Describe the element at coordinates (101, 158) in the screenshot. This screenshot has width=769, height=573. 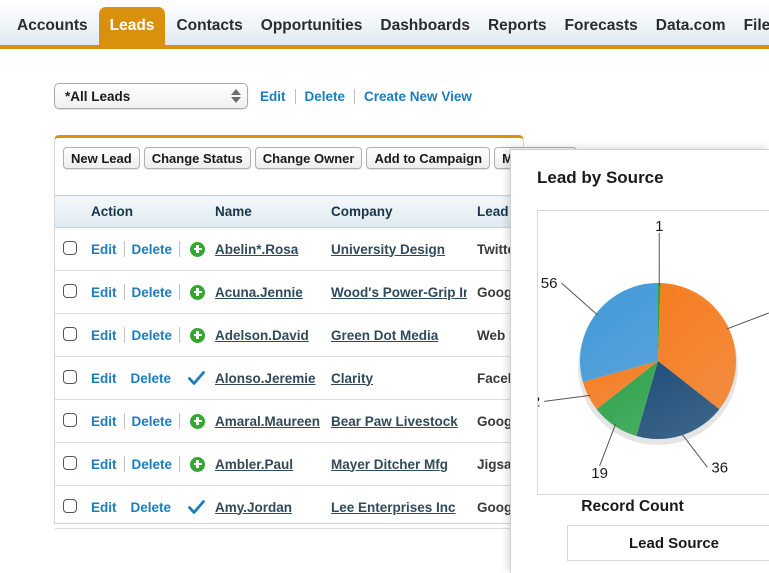
I see `new-lead-button: New Lead` at that location.